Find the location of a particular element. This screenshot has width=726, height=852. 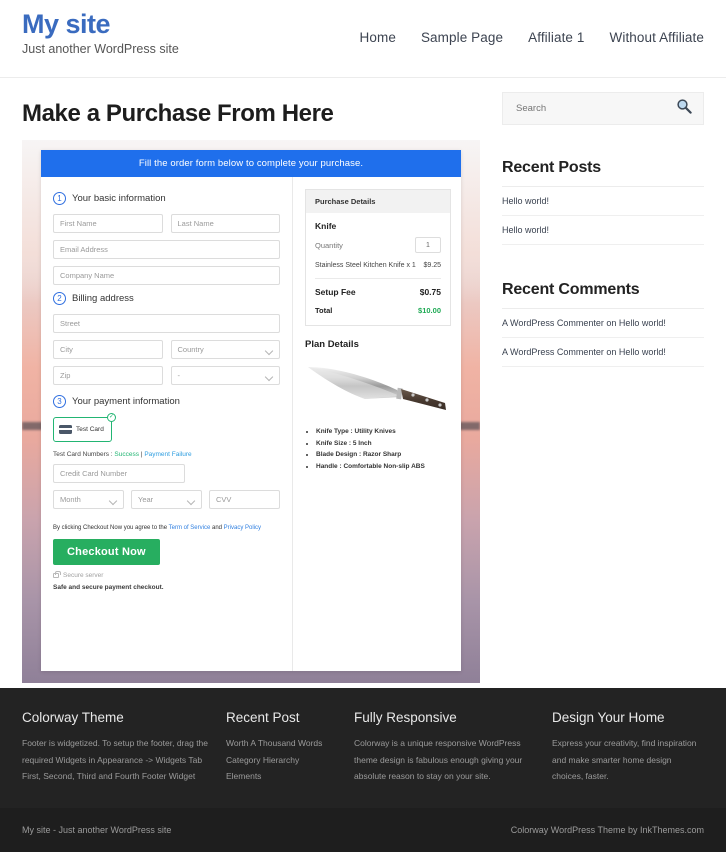

expiry-year-select: Year is located at coordinates (166, 499).